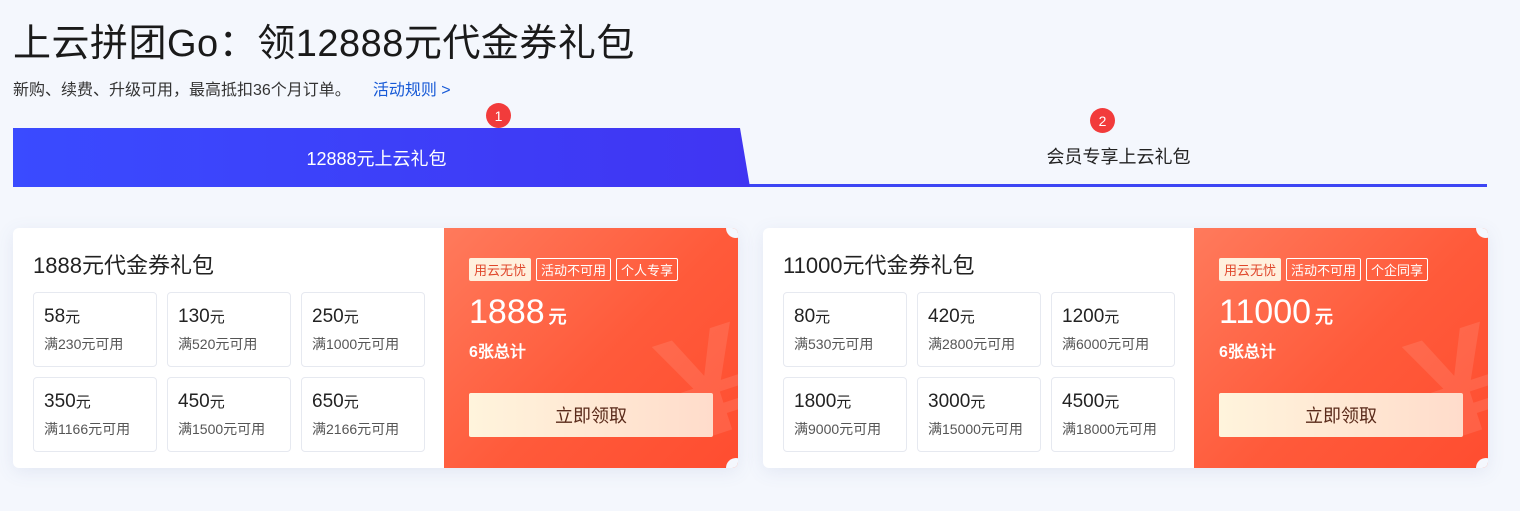  Describe the element at coordinates (335, 316) in the screenshot. I see `coupon-amount: 250元` at that location.